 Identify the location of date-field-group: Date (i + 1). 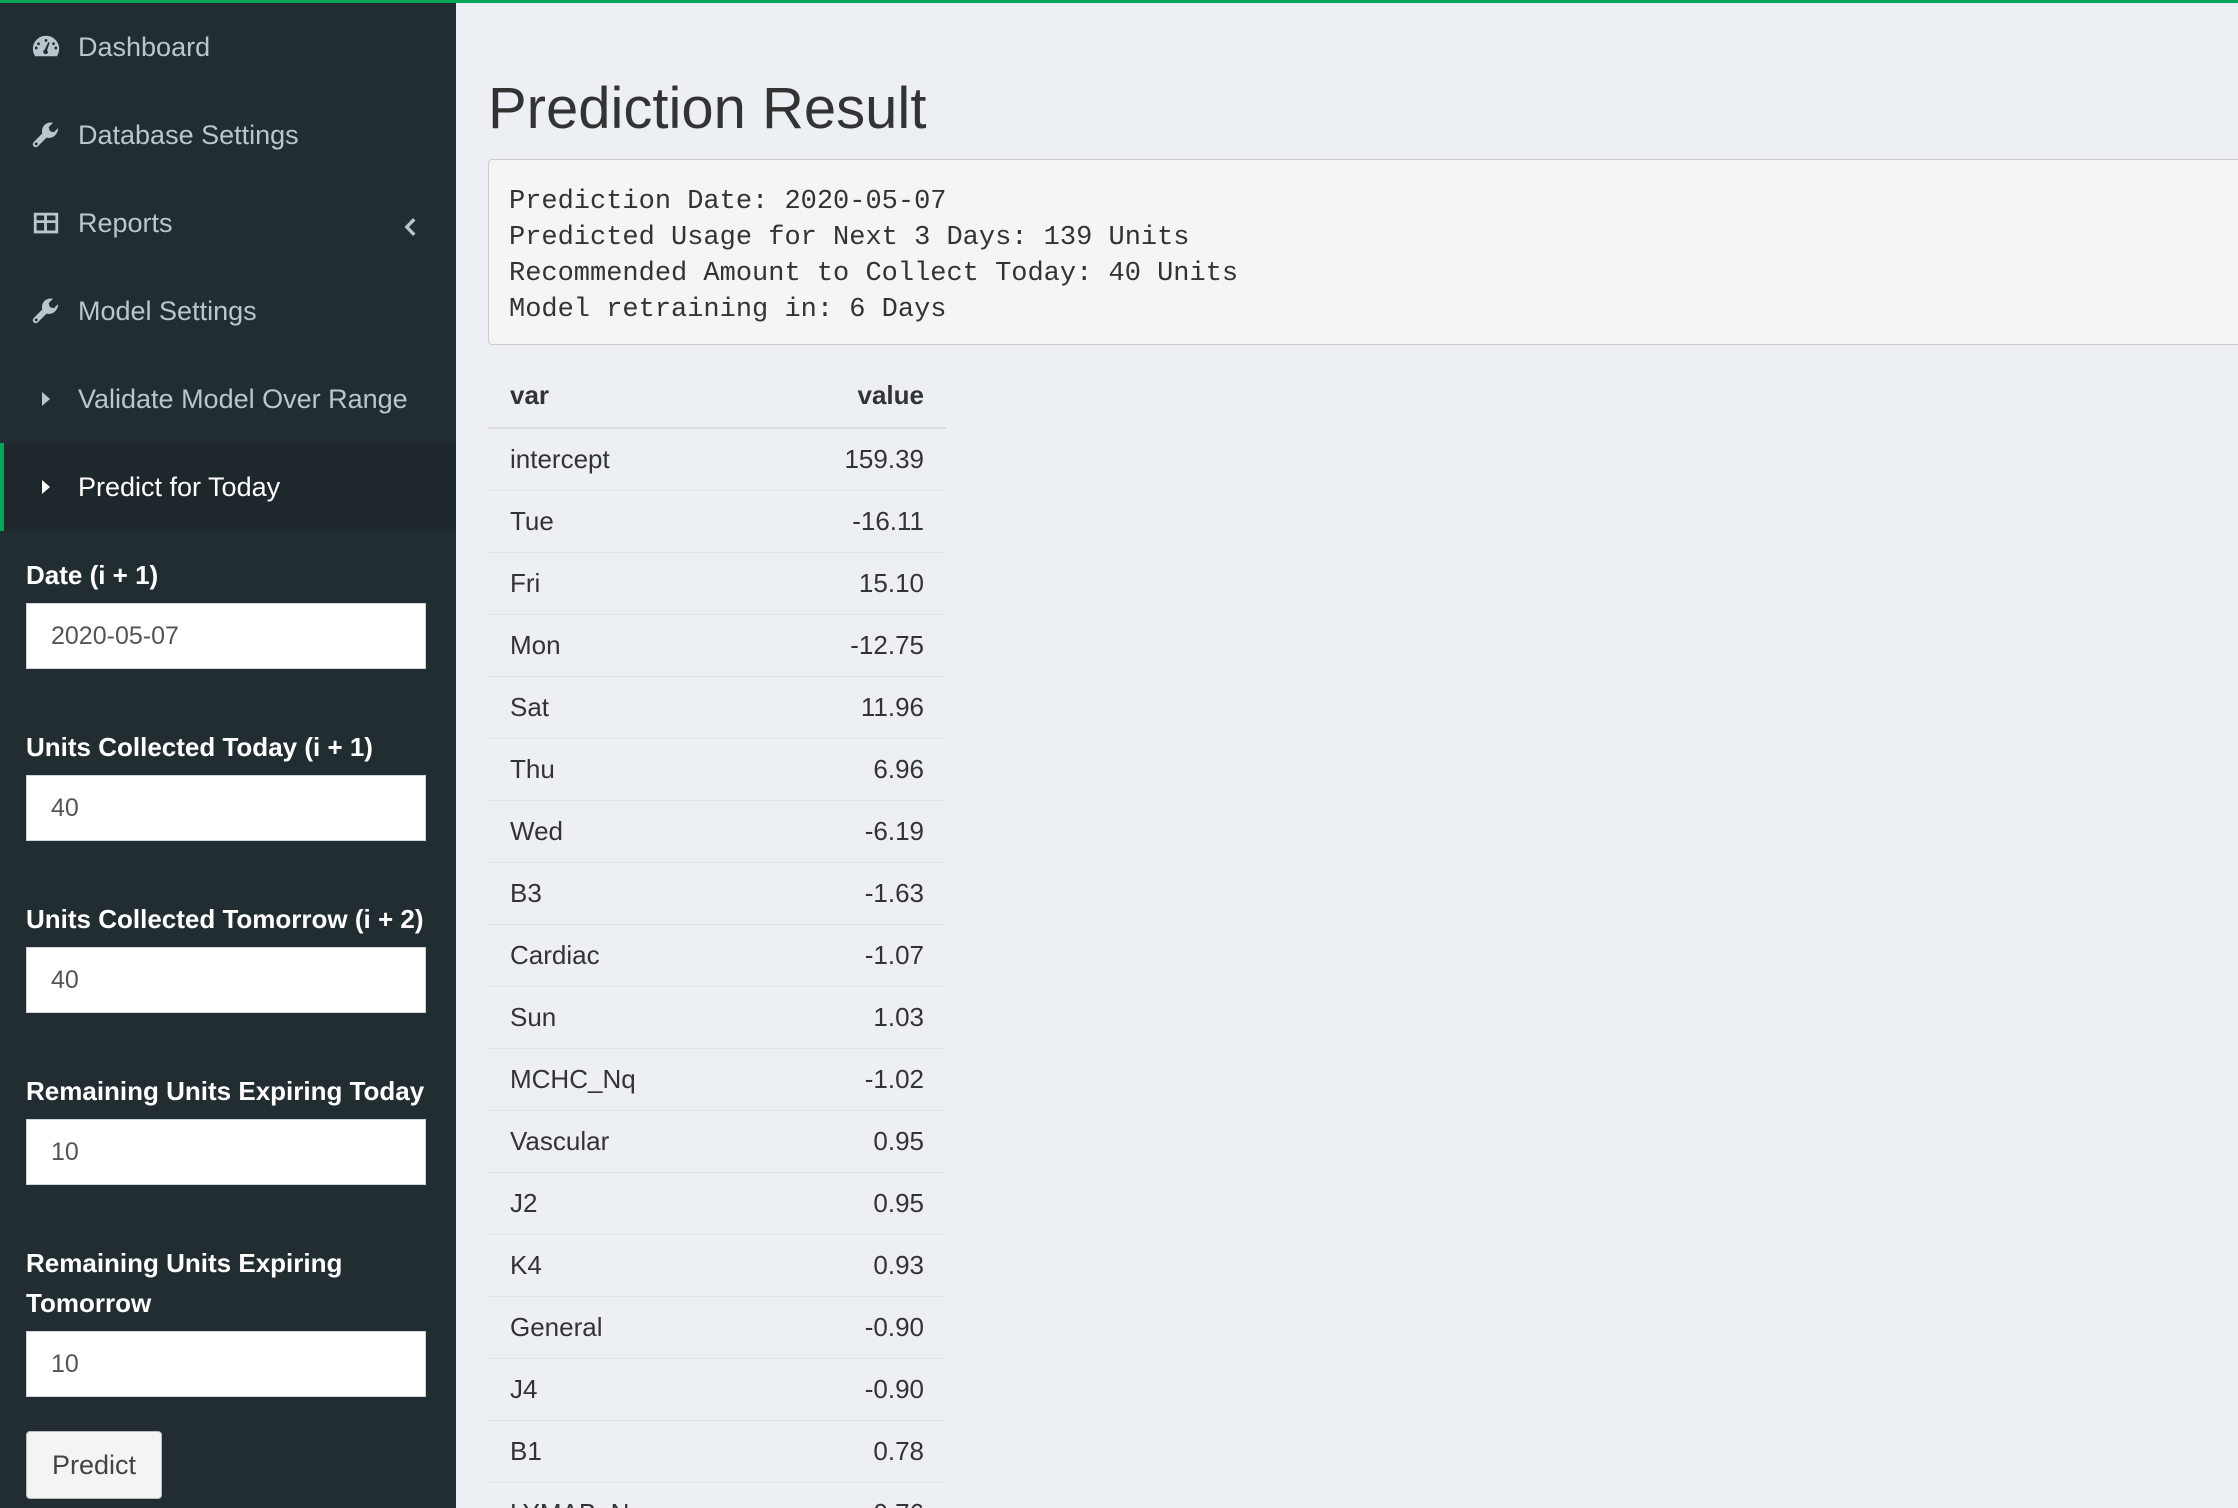
(226, 612).